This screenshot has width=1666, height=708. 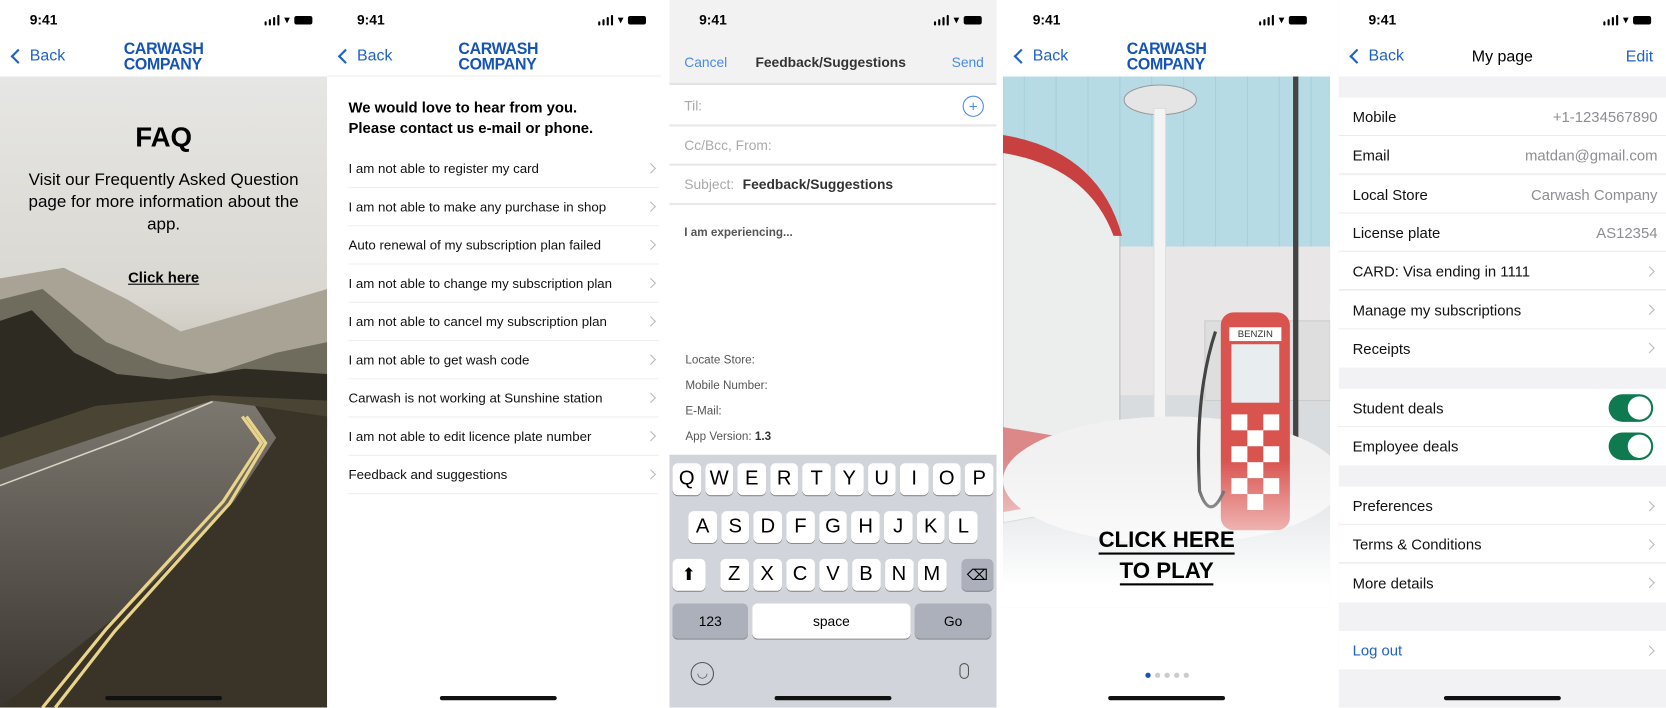 What do you see at coordinates (865, 527) in the screenshot?
I see `key-h: H` at bounding box center [865, 527].